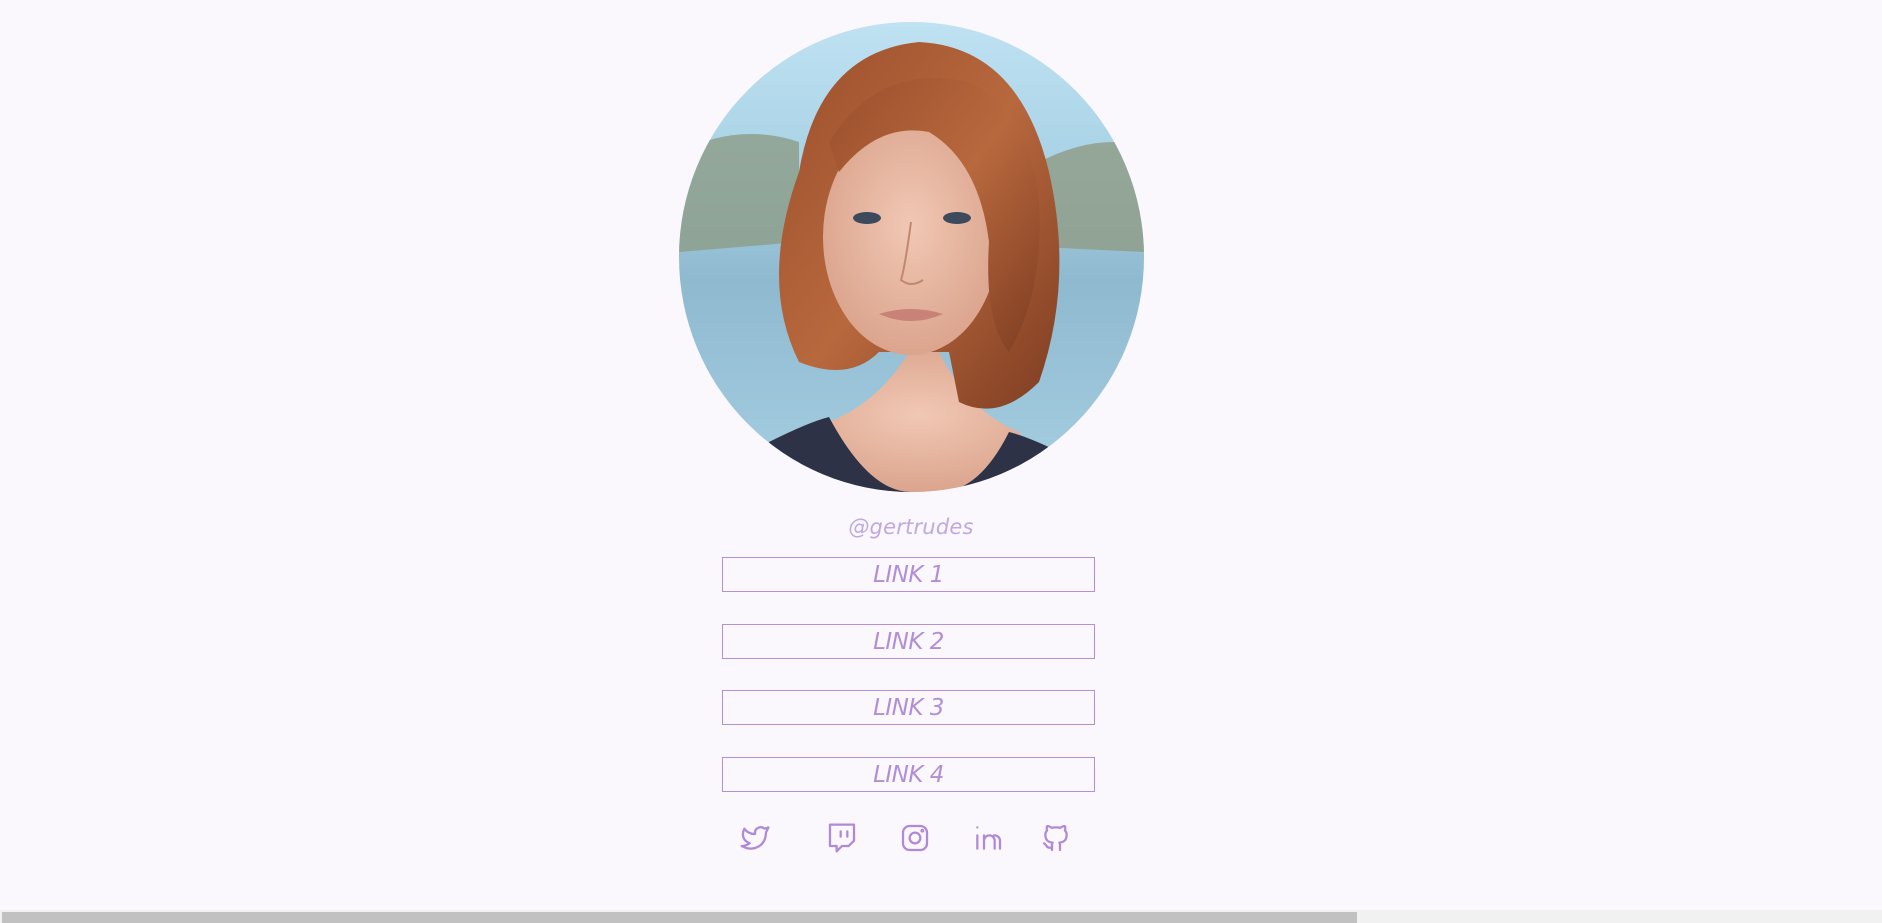  I want to click on link-button-4: LINK 4, so click(908, 774).